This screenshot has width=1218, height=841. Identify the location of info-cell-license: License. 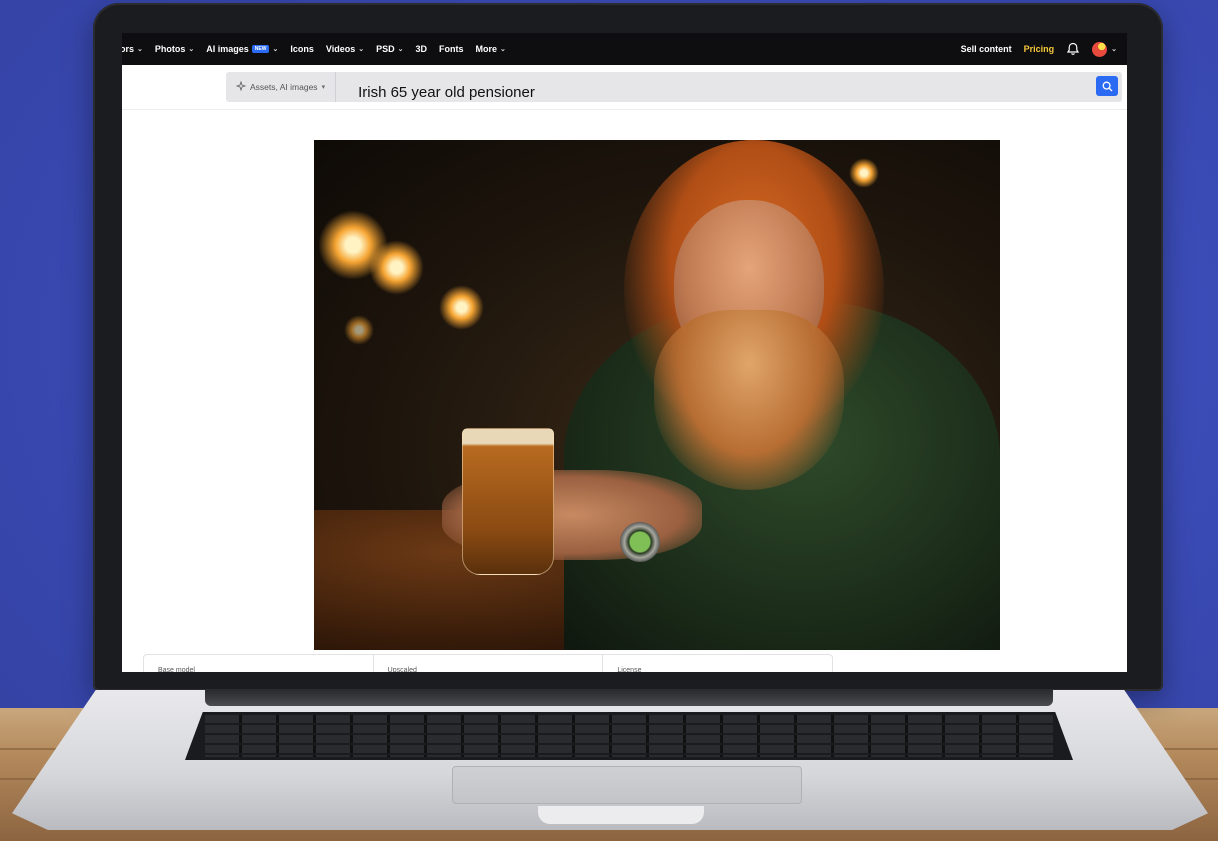
(629, 669).